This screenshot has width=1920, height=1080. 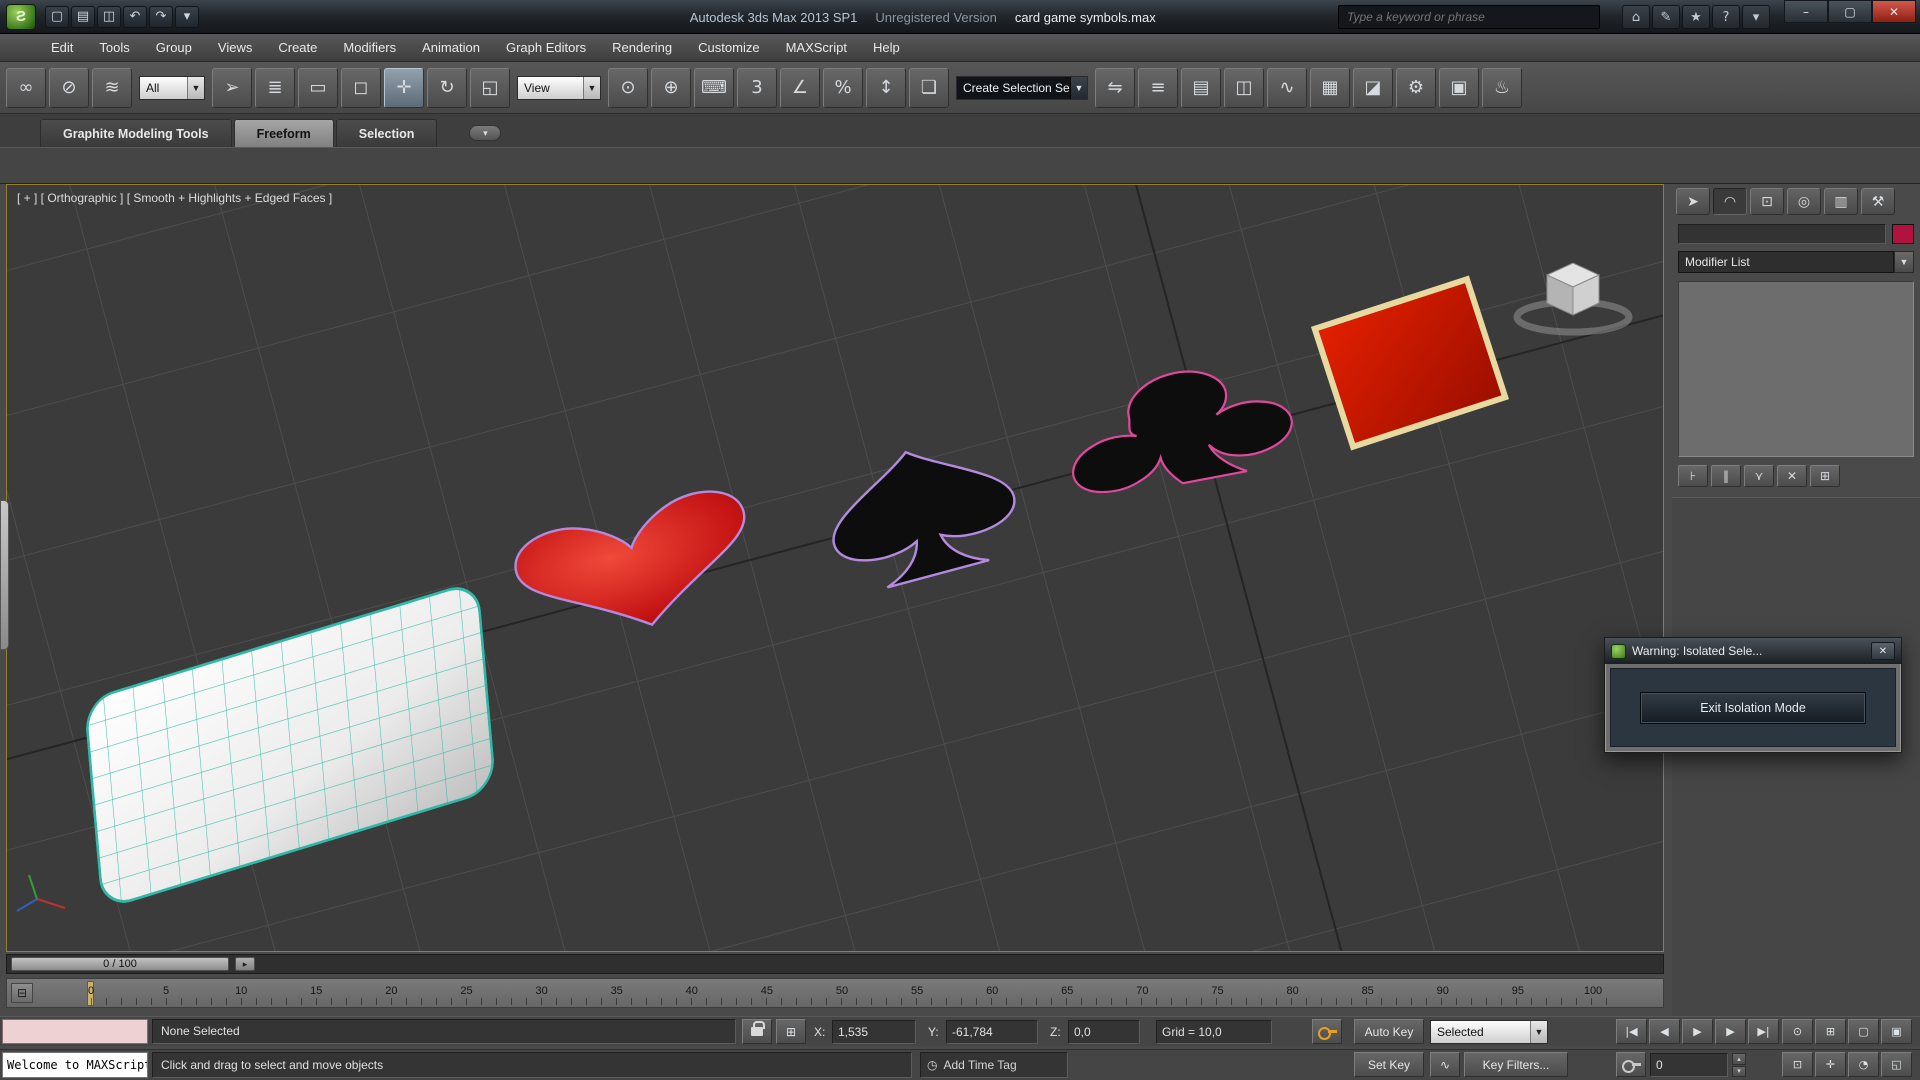 What do you see at coordinates (490, 87) in the screenshot?
I see `select-and-scale-button: ◱` at bounding box center [490, 87].